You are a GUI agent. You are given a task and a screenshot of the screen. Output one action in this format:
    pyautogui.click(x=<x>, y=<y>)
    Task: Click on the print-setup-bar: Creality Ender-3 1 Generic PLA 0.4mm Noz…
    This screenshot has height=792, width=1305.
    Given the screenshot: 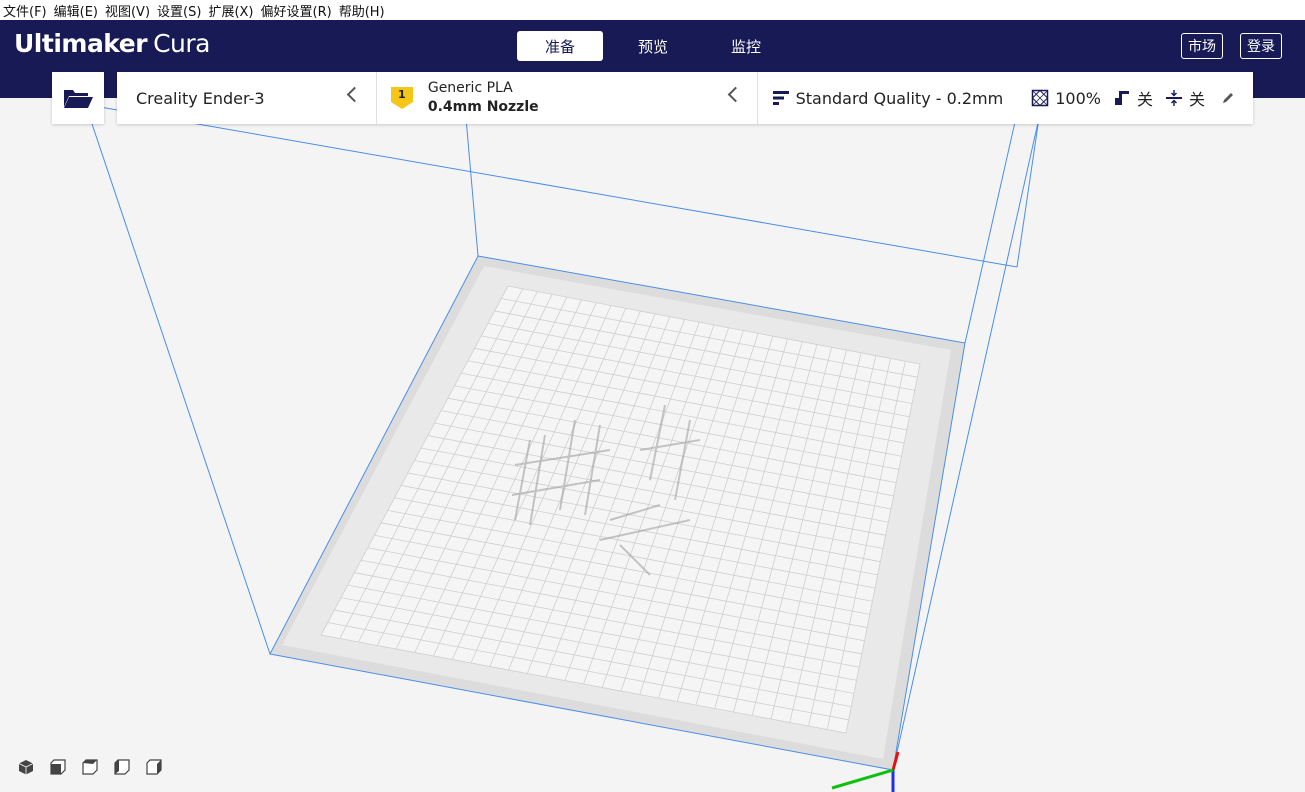 What is the action you would take?
    pyautogui.click(x=685, y=98)
    